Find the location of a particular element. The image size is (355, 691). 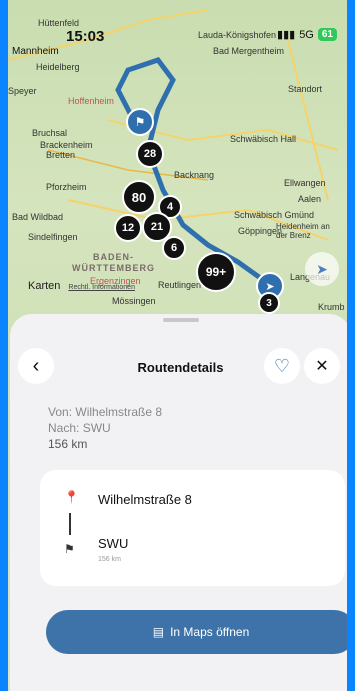

to-label: Nach: is located at coordinates (64, 428).